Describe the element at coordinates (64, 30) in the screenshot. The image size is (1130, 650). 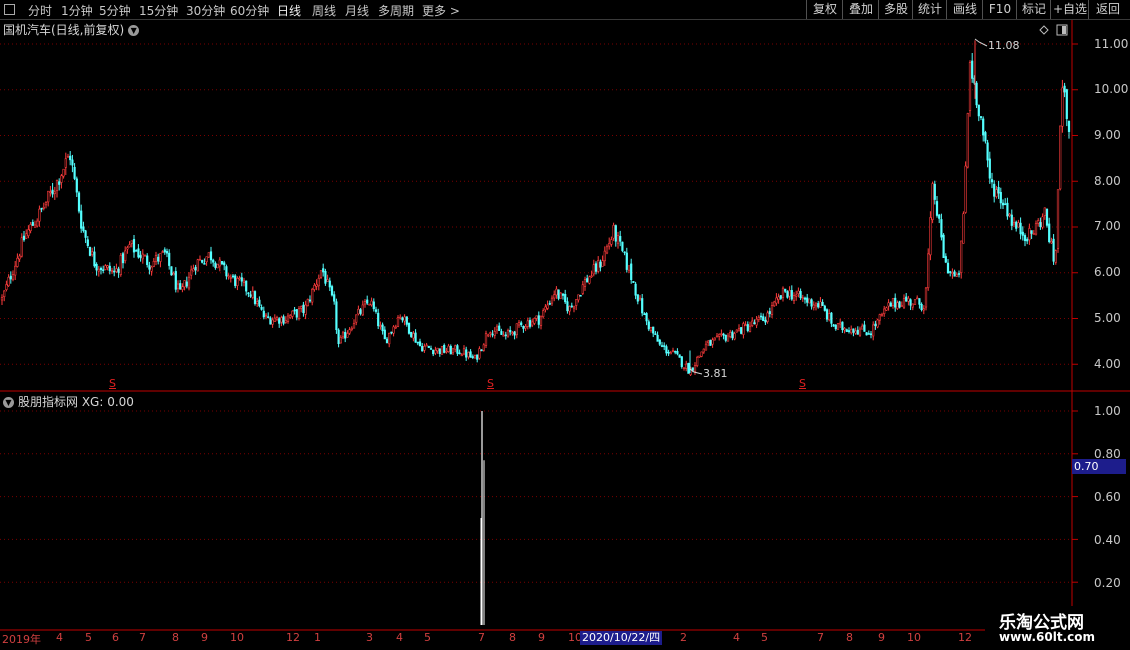
I see `stock-title-text: 国机汽车(日线,前复权)` at that location.